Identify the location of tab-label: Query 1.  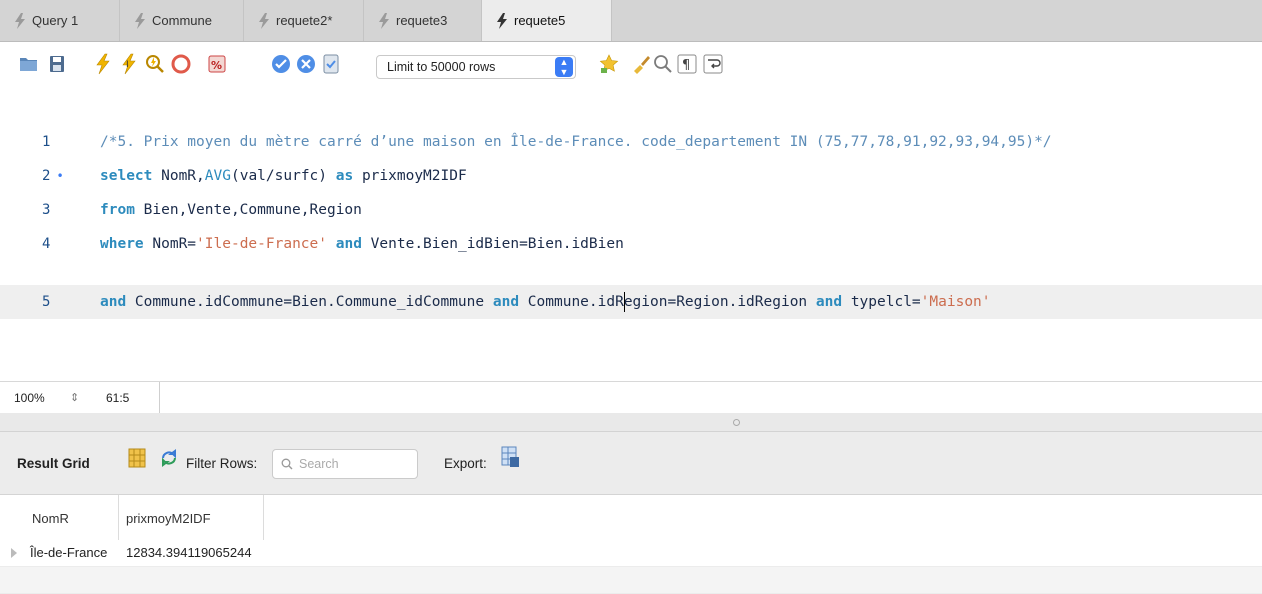
(55, 20).